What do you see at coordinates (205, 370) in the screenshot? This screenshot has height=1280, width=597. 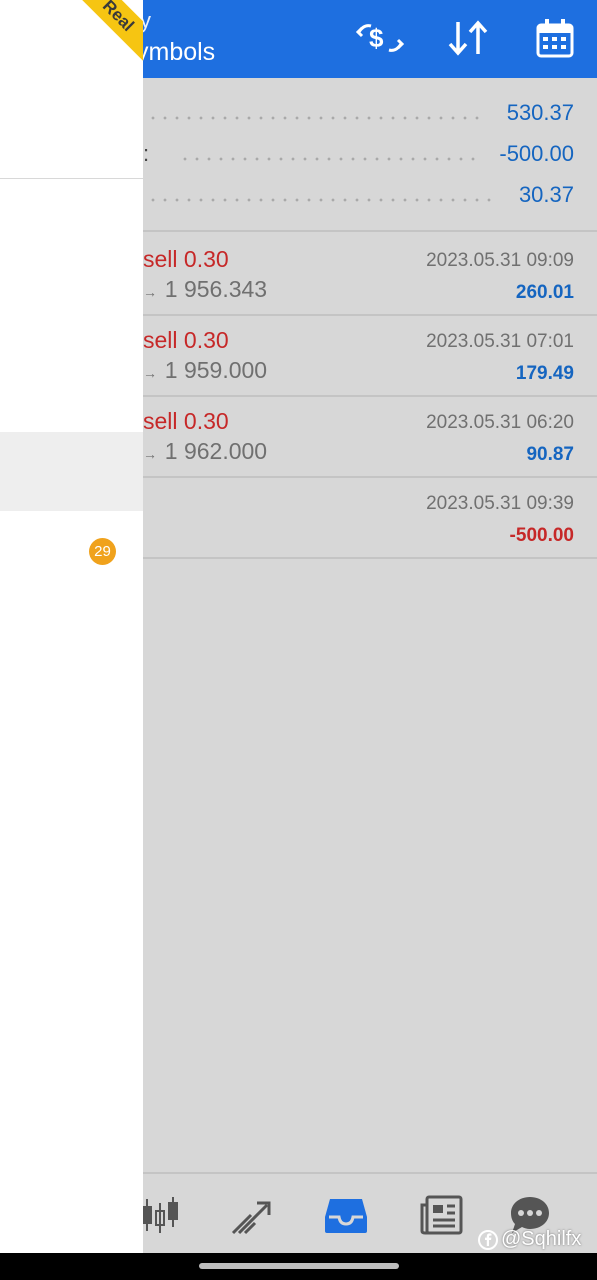 I see `deal-price: → 1 959.000` at bounding box center [205, 370].